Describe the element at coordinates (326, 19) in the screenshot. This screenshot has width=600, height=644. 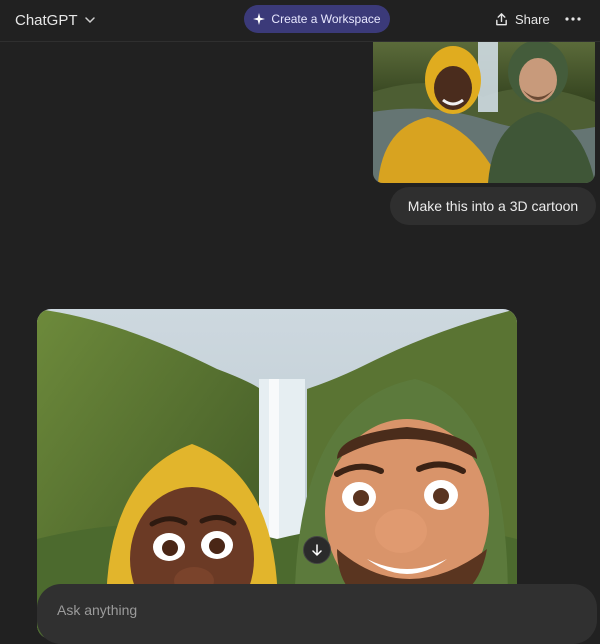
I see `create-workspace-label: Create a Workspace` at that location.